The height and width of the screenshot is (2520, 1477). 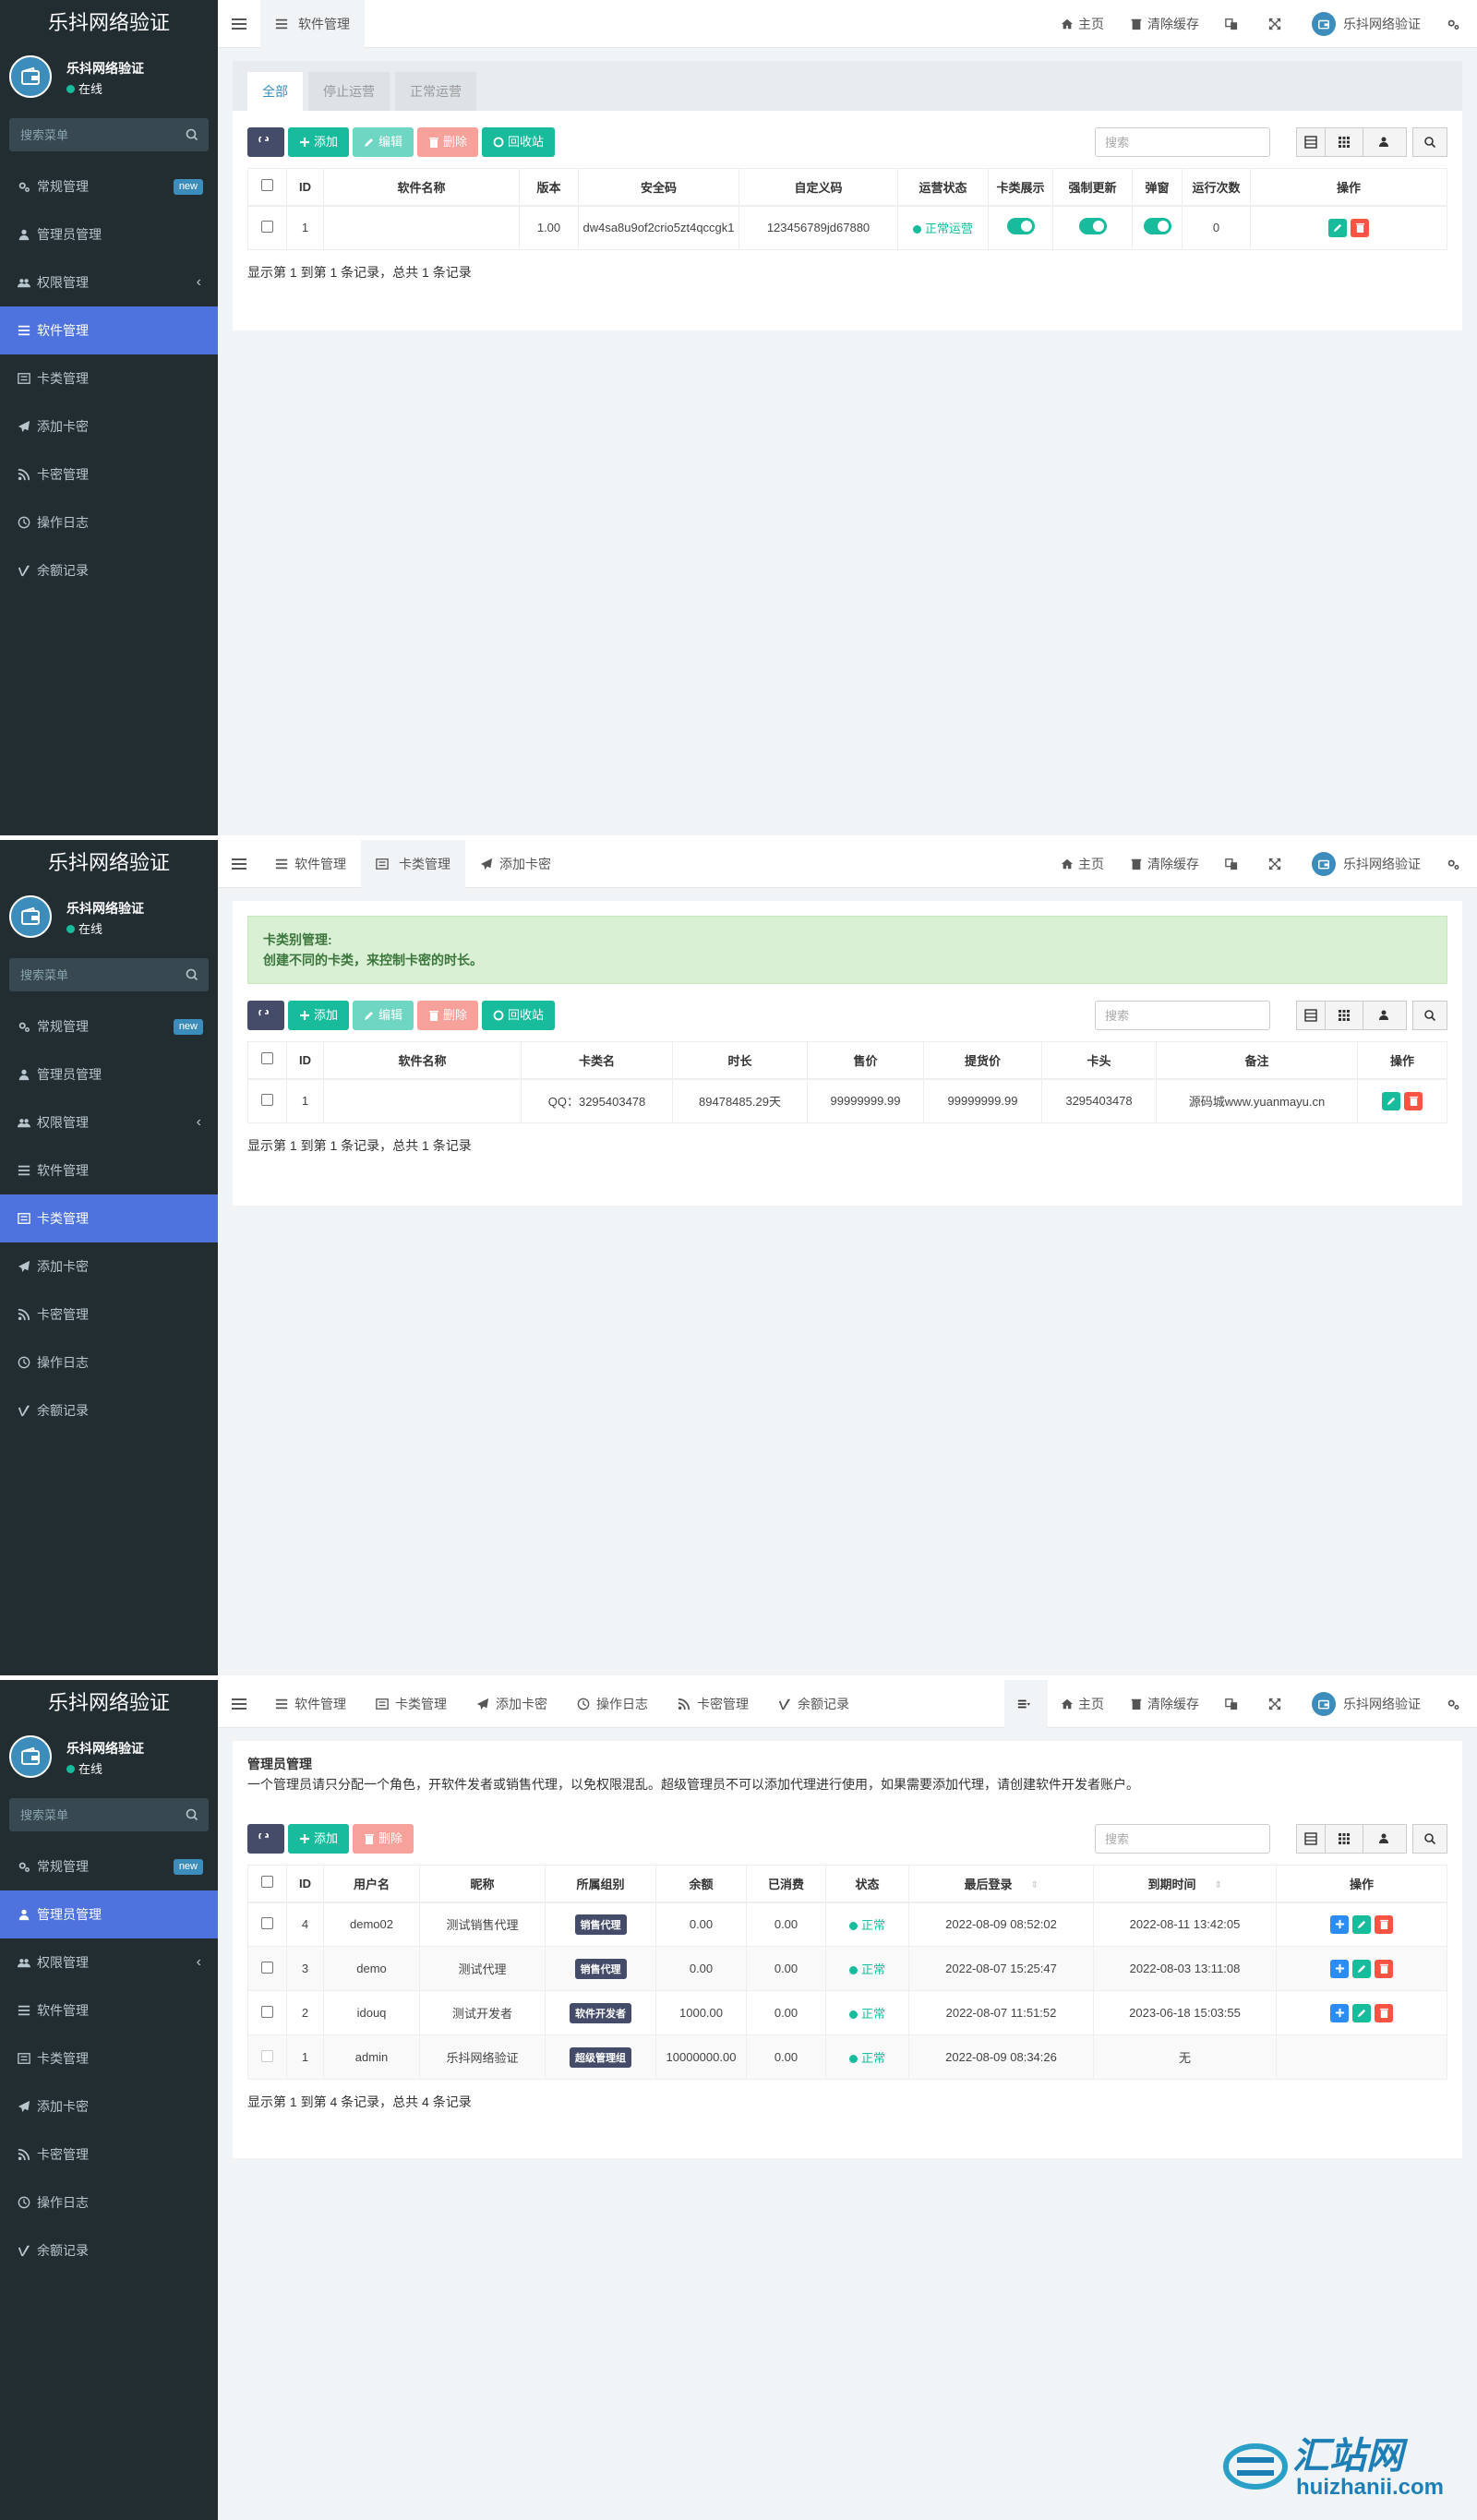 What do you see at coordinates (612, 1704) in the screenshot?
I see `tab-oplog: 操作日志` at bounding box center [612, 1704].